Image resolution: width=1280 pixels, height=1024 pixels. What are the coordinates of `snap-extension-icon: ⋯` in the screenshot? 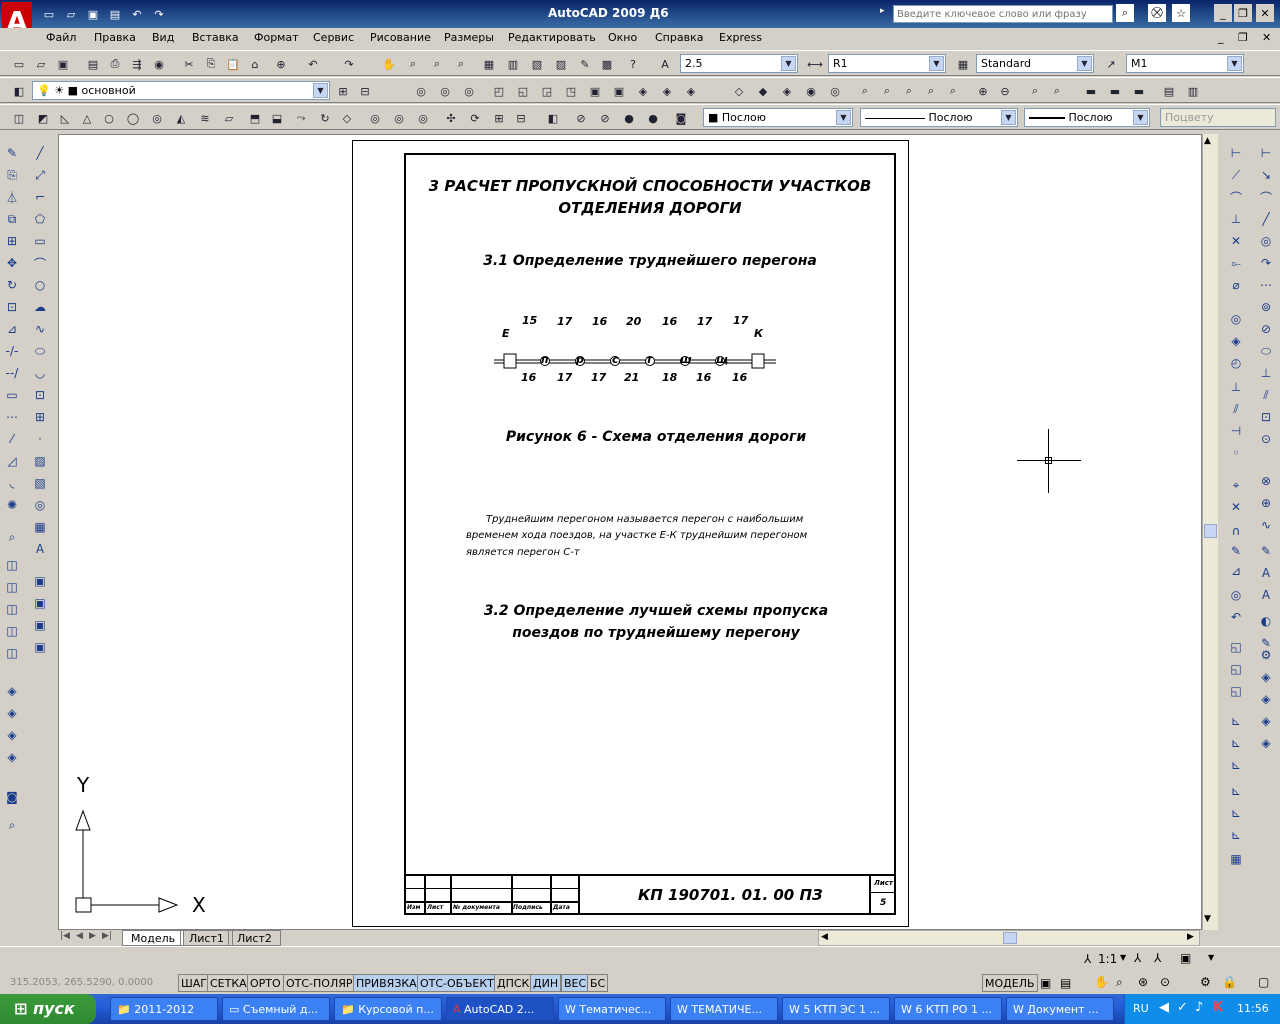 It's located at (1266, 285).